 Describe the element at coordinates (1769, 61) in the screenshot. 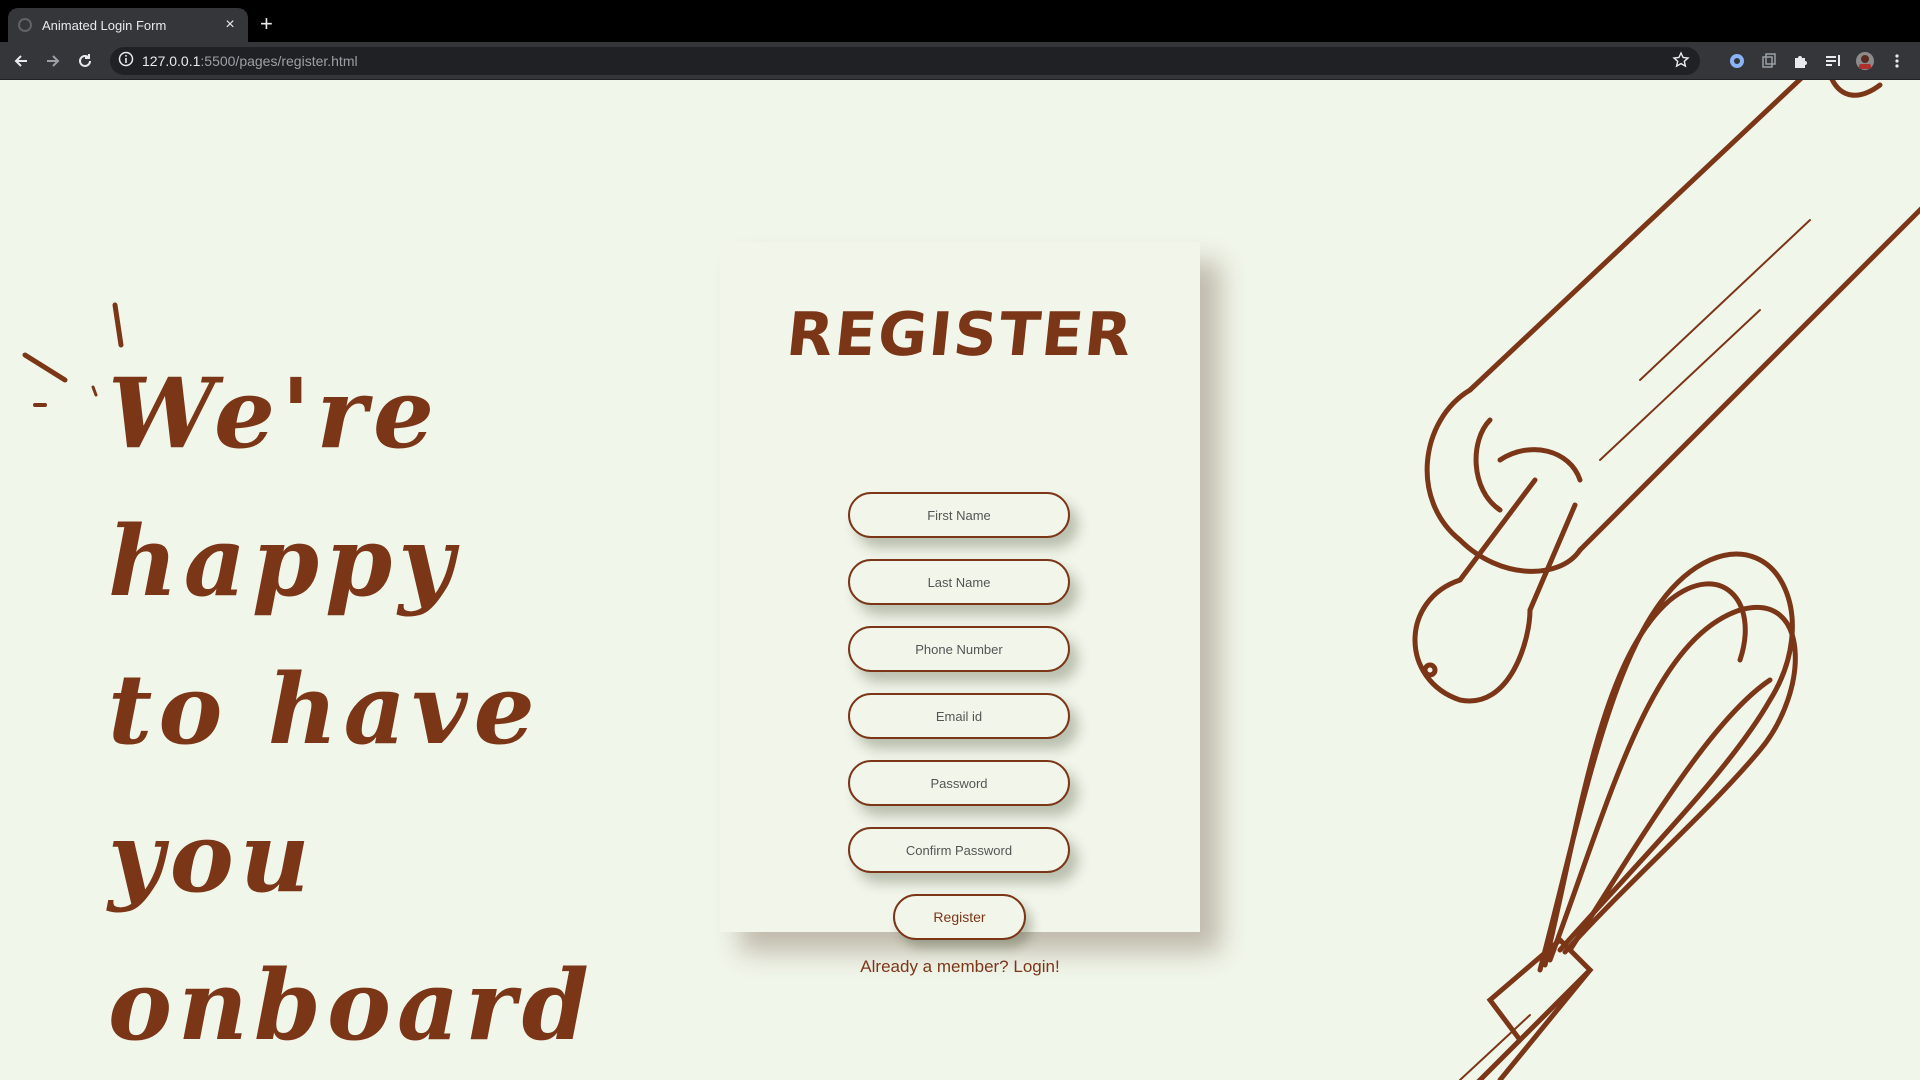

I see `copy-extension-icon` at that location.